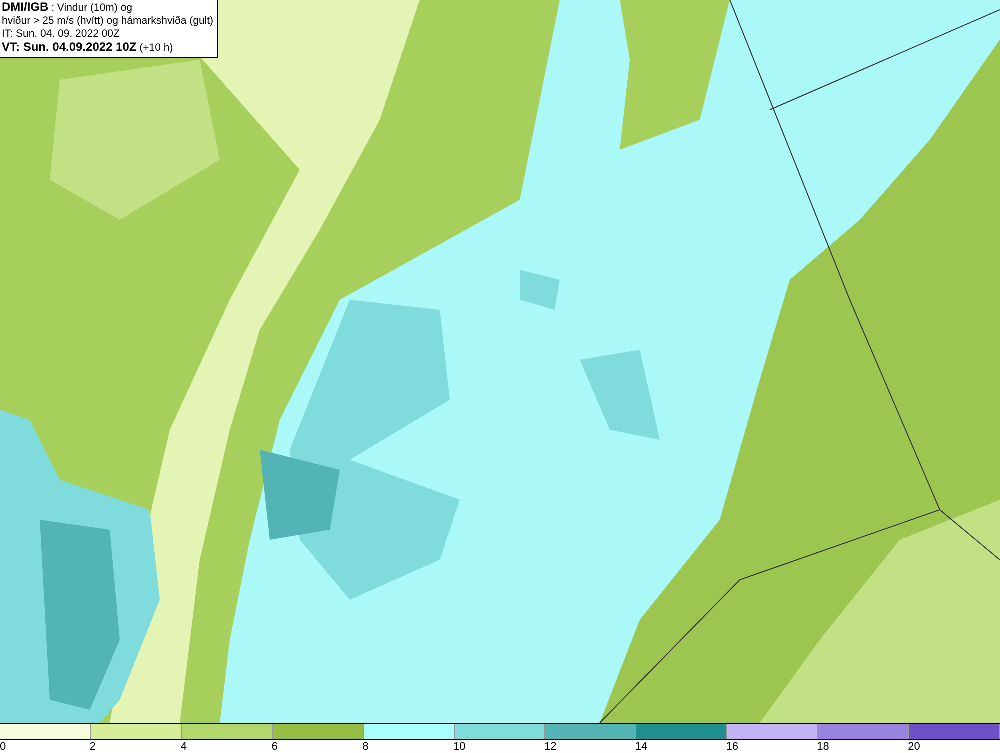  What do you see at coordinates (641, 746) in the screenshot?
I see `legend-tick: 14` at bounding box center [641, 746].